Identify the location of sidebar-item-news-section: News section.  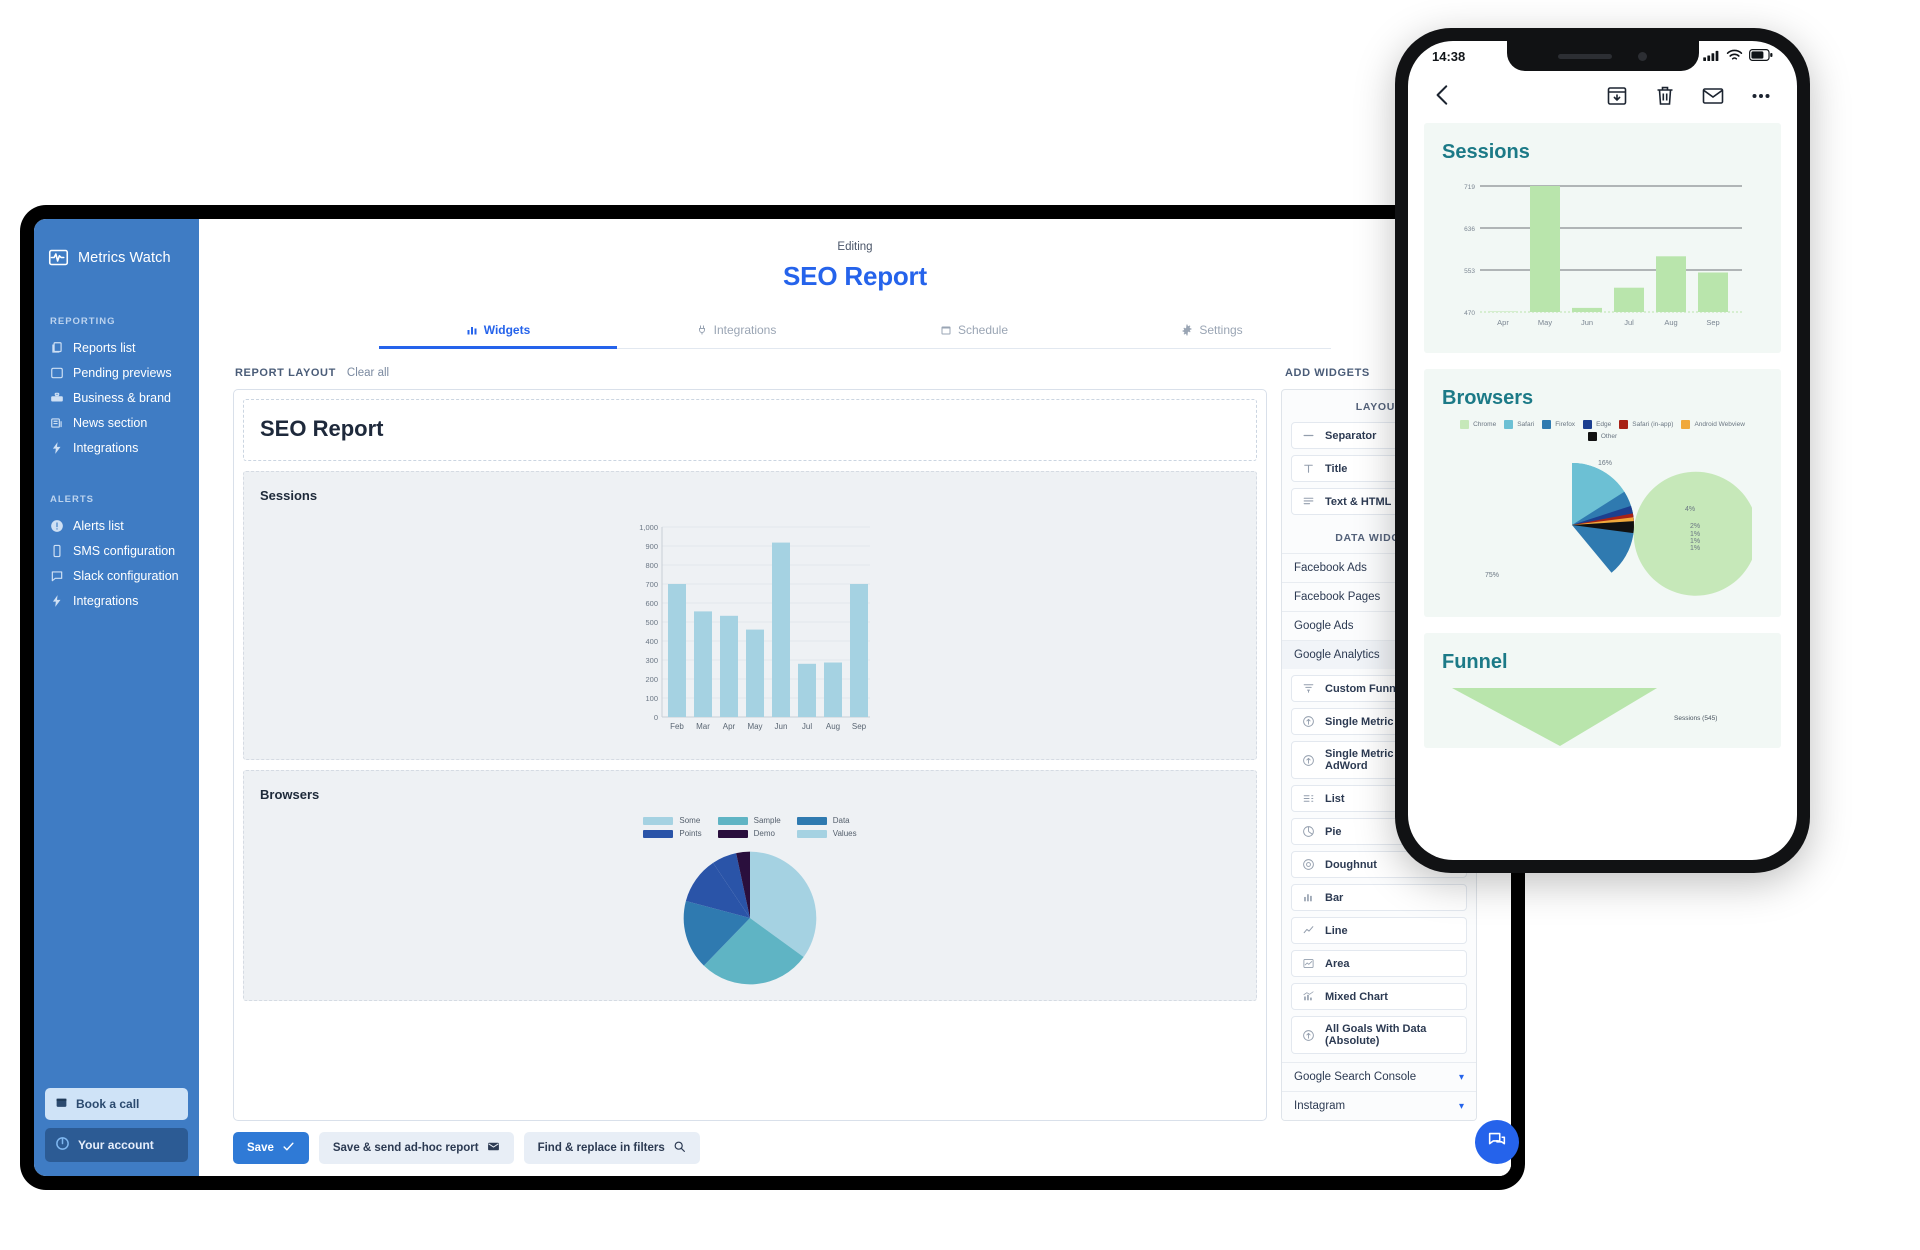
(116, 422).